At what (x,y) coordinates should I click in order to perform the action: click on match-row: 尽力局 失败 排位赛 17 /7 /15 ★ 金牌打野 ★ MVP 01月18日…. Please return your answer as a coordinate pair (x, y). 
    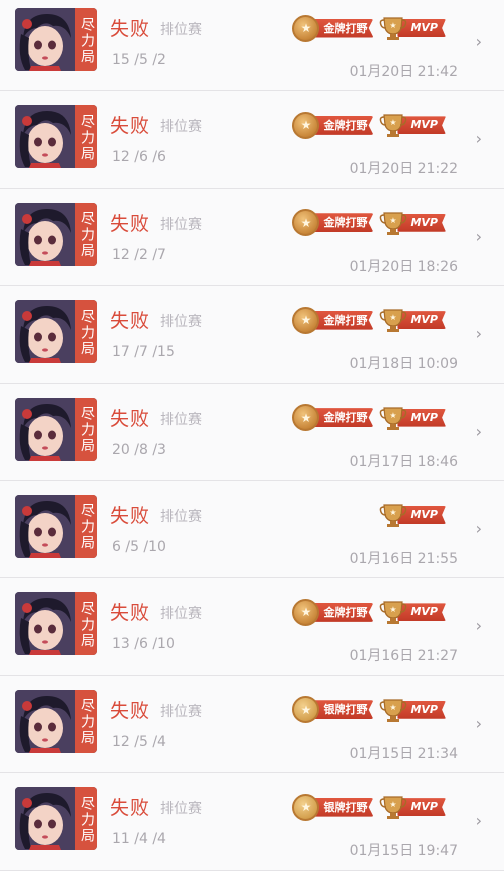
    Looking at the image, I should click on (252, 335).